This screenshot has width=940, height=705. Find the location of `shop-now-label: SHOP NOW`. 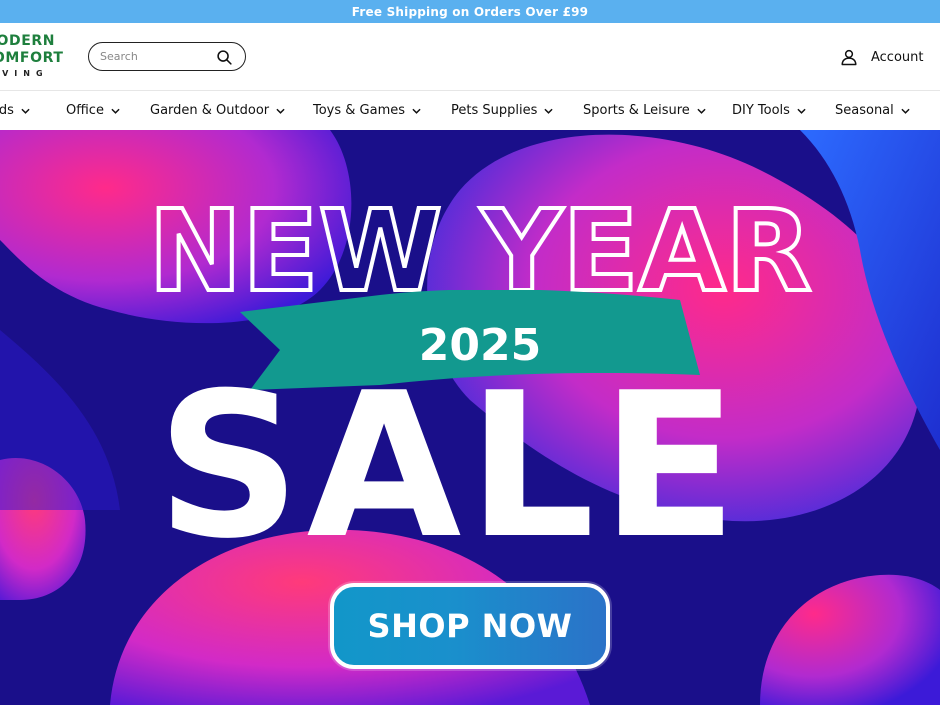

shop-now-label: SHOP NOW is located at coordinates (470, 626).